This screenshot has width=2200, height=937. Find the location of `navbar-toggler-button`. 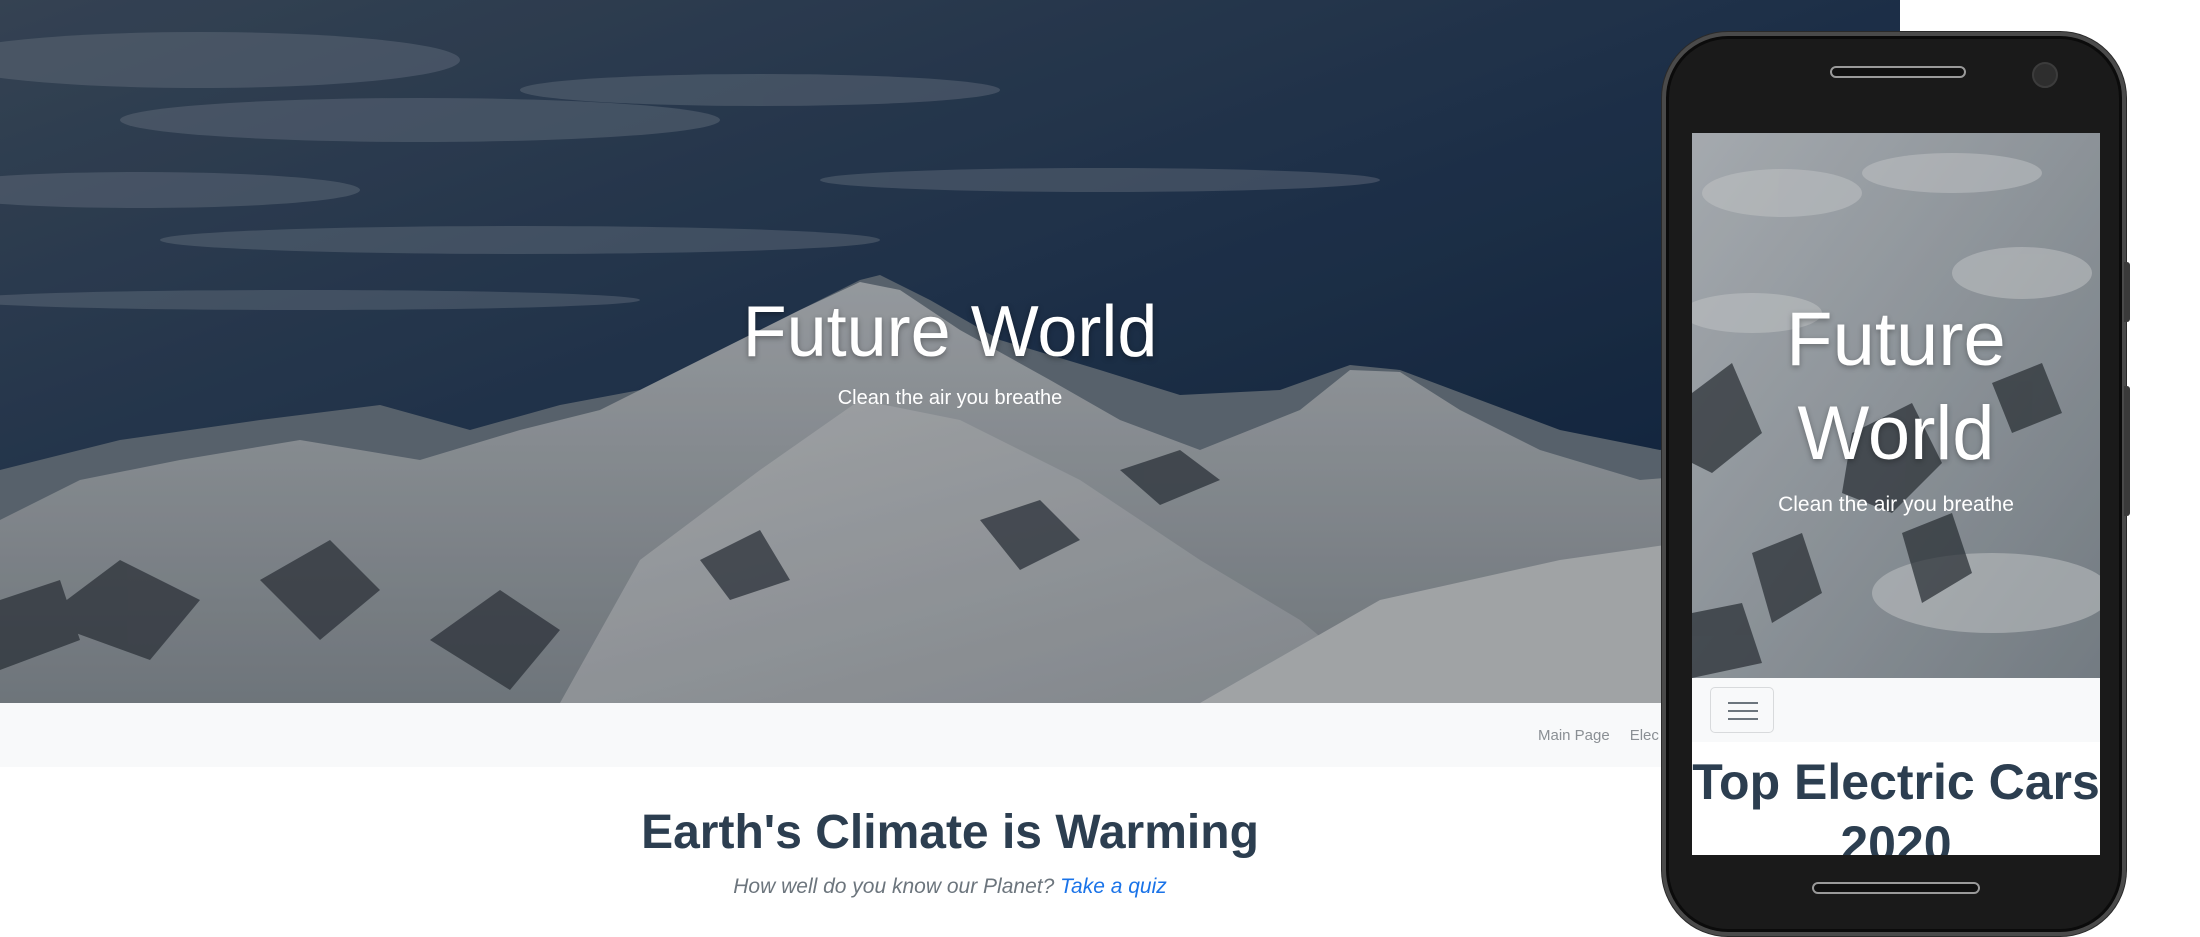

navbar-toggler-button is located at coordinates (1742, 710).